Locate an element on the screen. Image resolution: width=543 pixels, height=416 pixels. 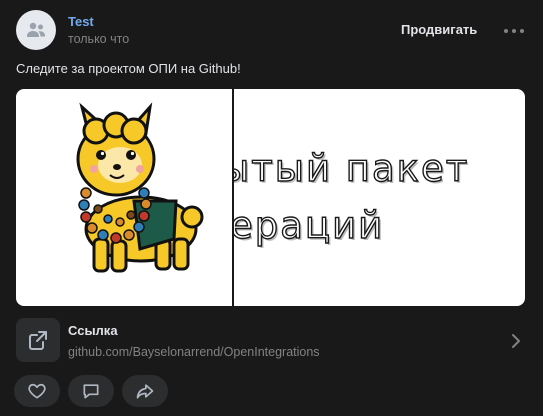
users-icon is located at coordinates (36, 29).